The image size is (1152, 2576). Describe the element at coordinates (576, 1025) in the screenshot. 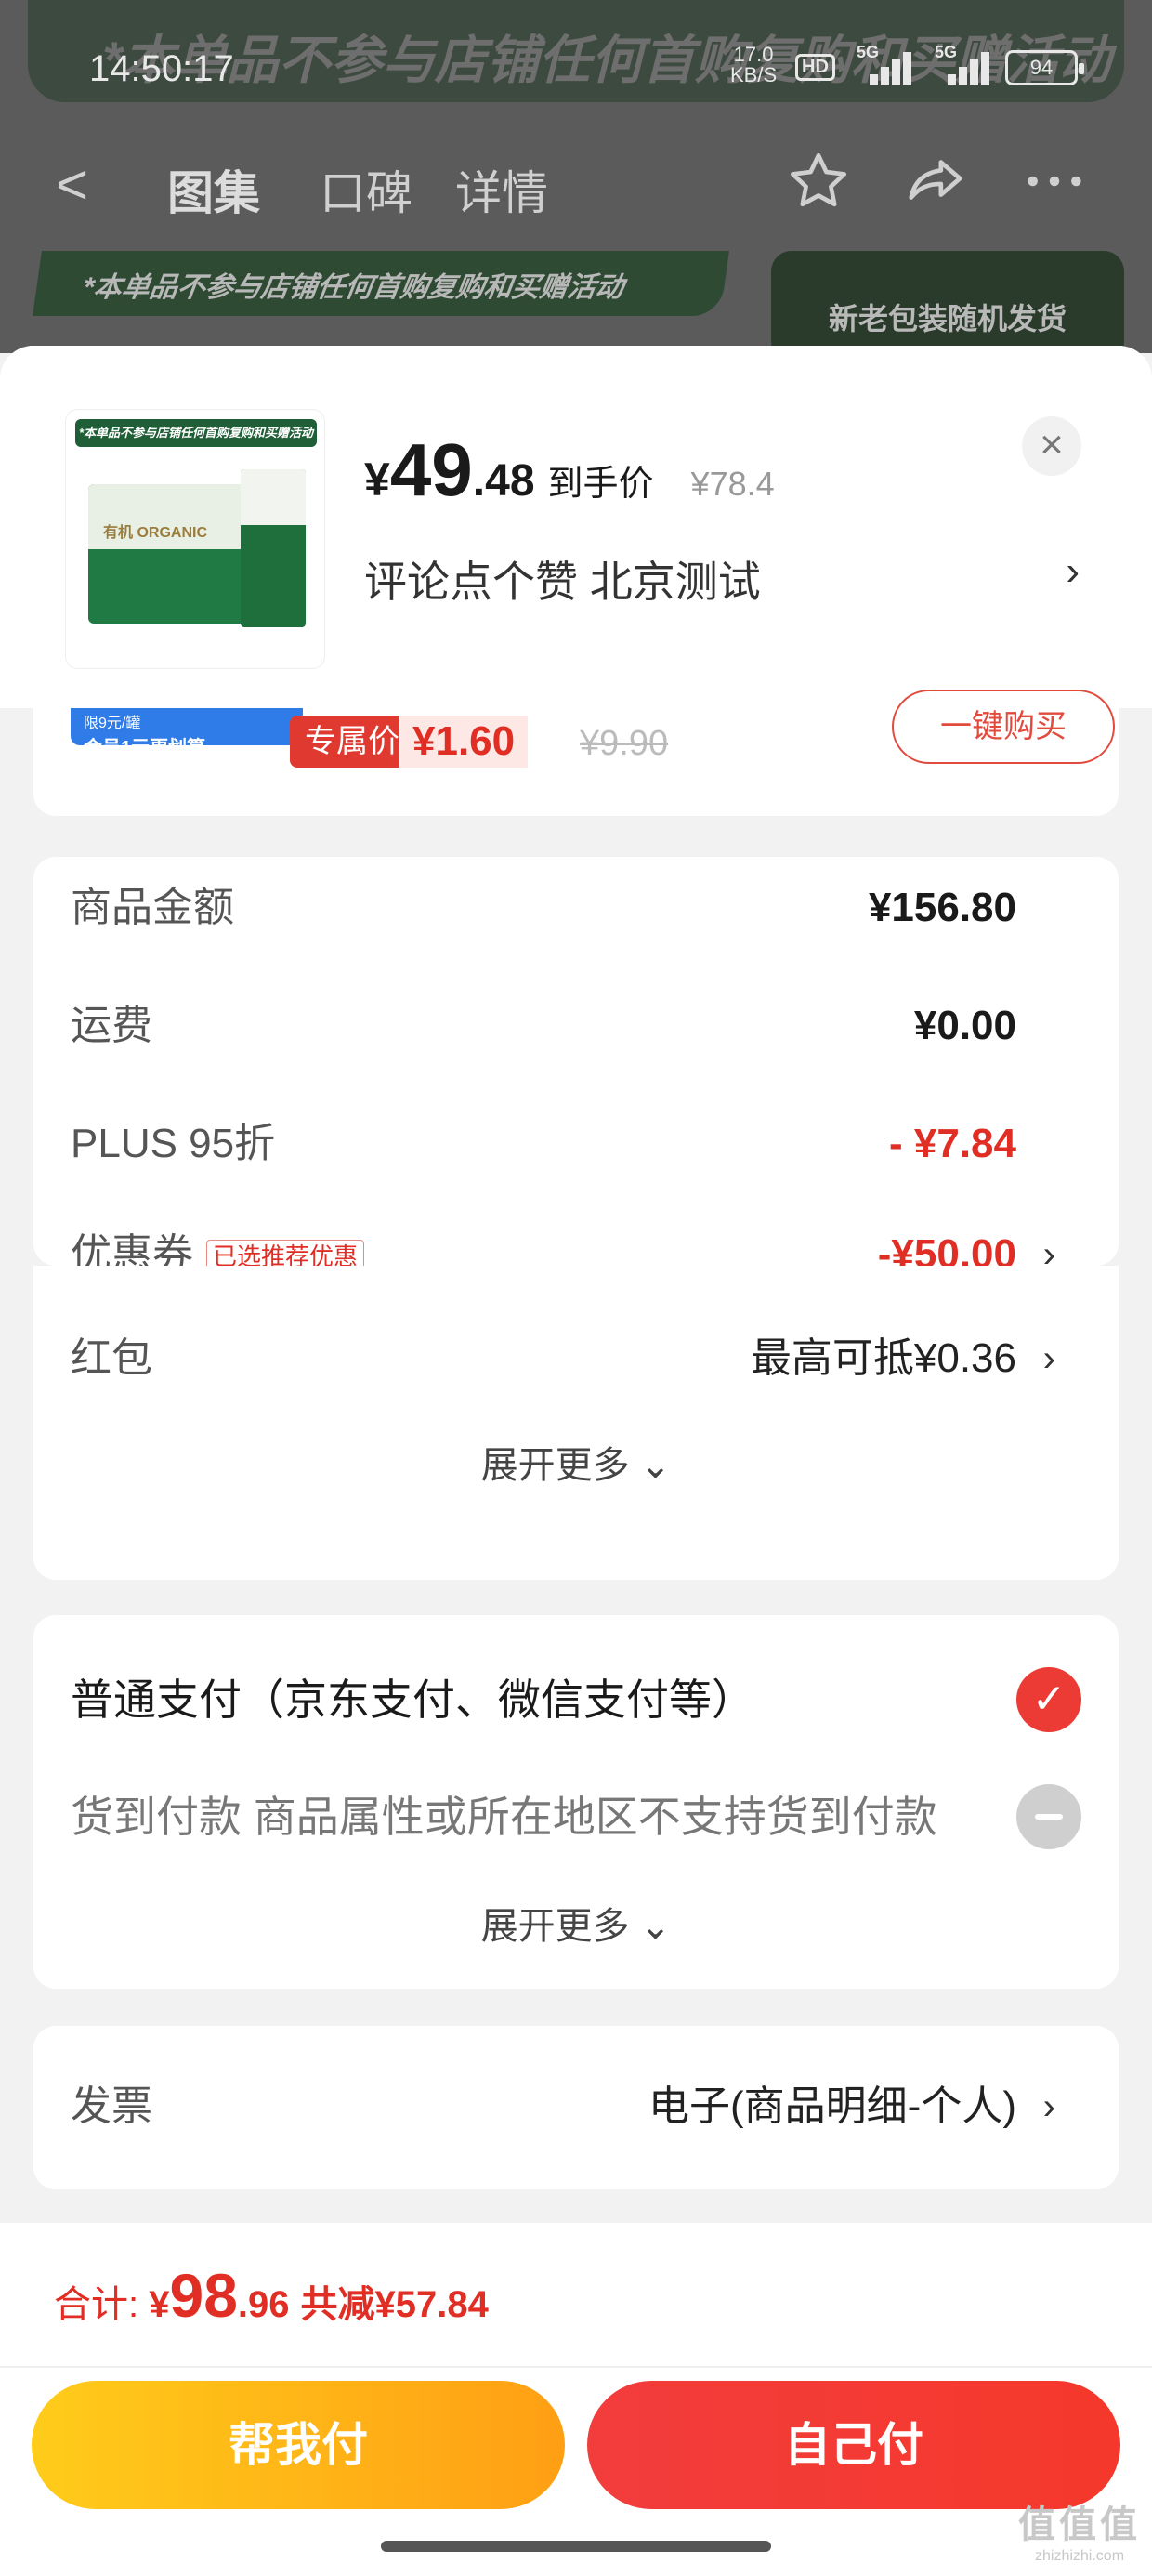

I see `summary-row-shipping: 运费 ¥0.00` at that location.